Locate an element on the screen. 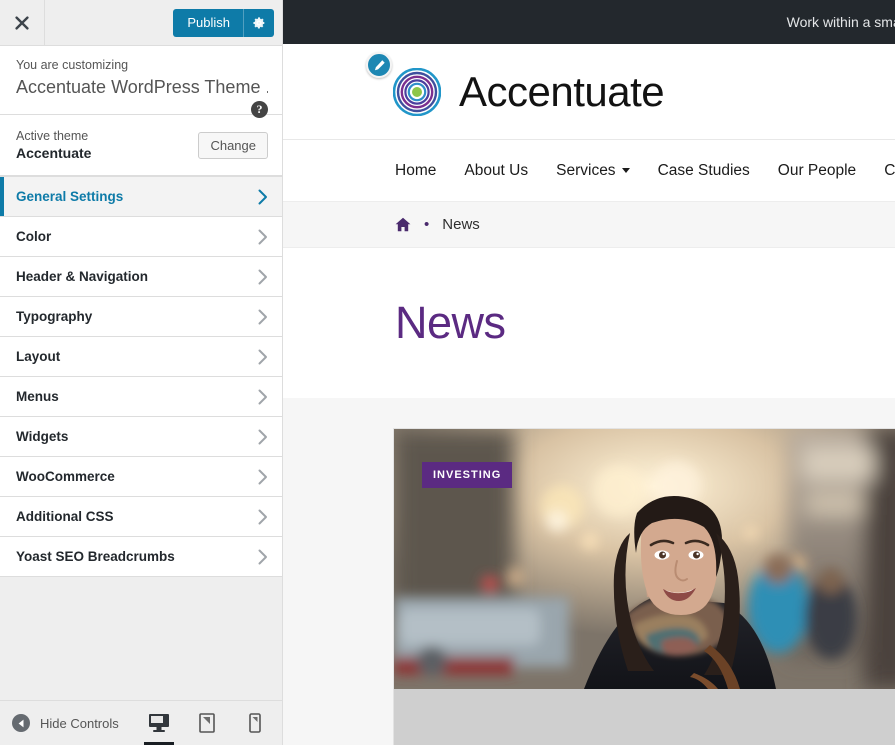  active-theme-label: Active theme is located at coordinates (52, 136).